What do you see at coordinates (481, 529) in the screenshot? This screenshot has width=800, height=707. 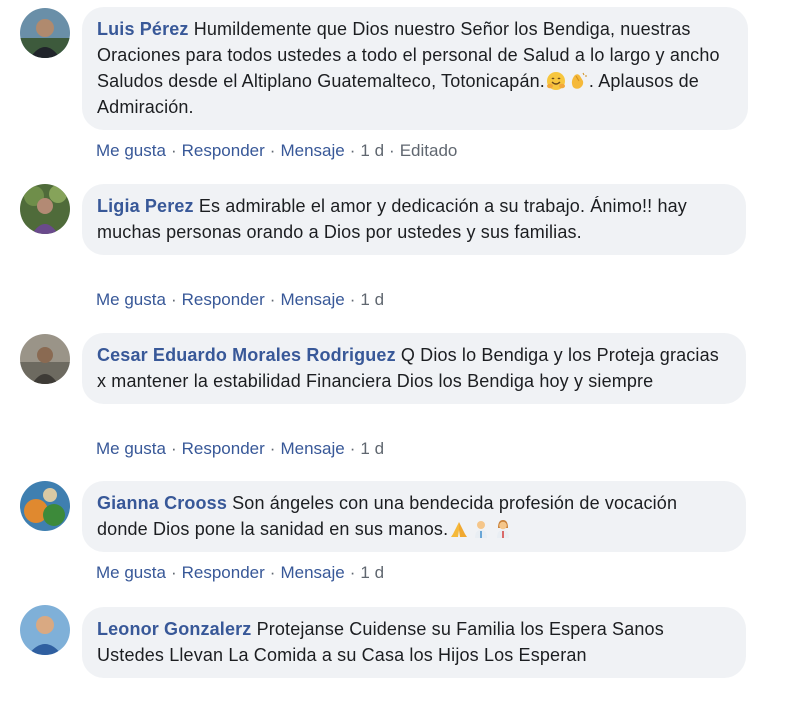 I see `health-worker-man-icon` at bounding box center [481, 529].